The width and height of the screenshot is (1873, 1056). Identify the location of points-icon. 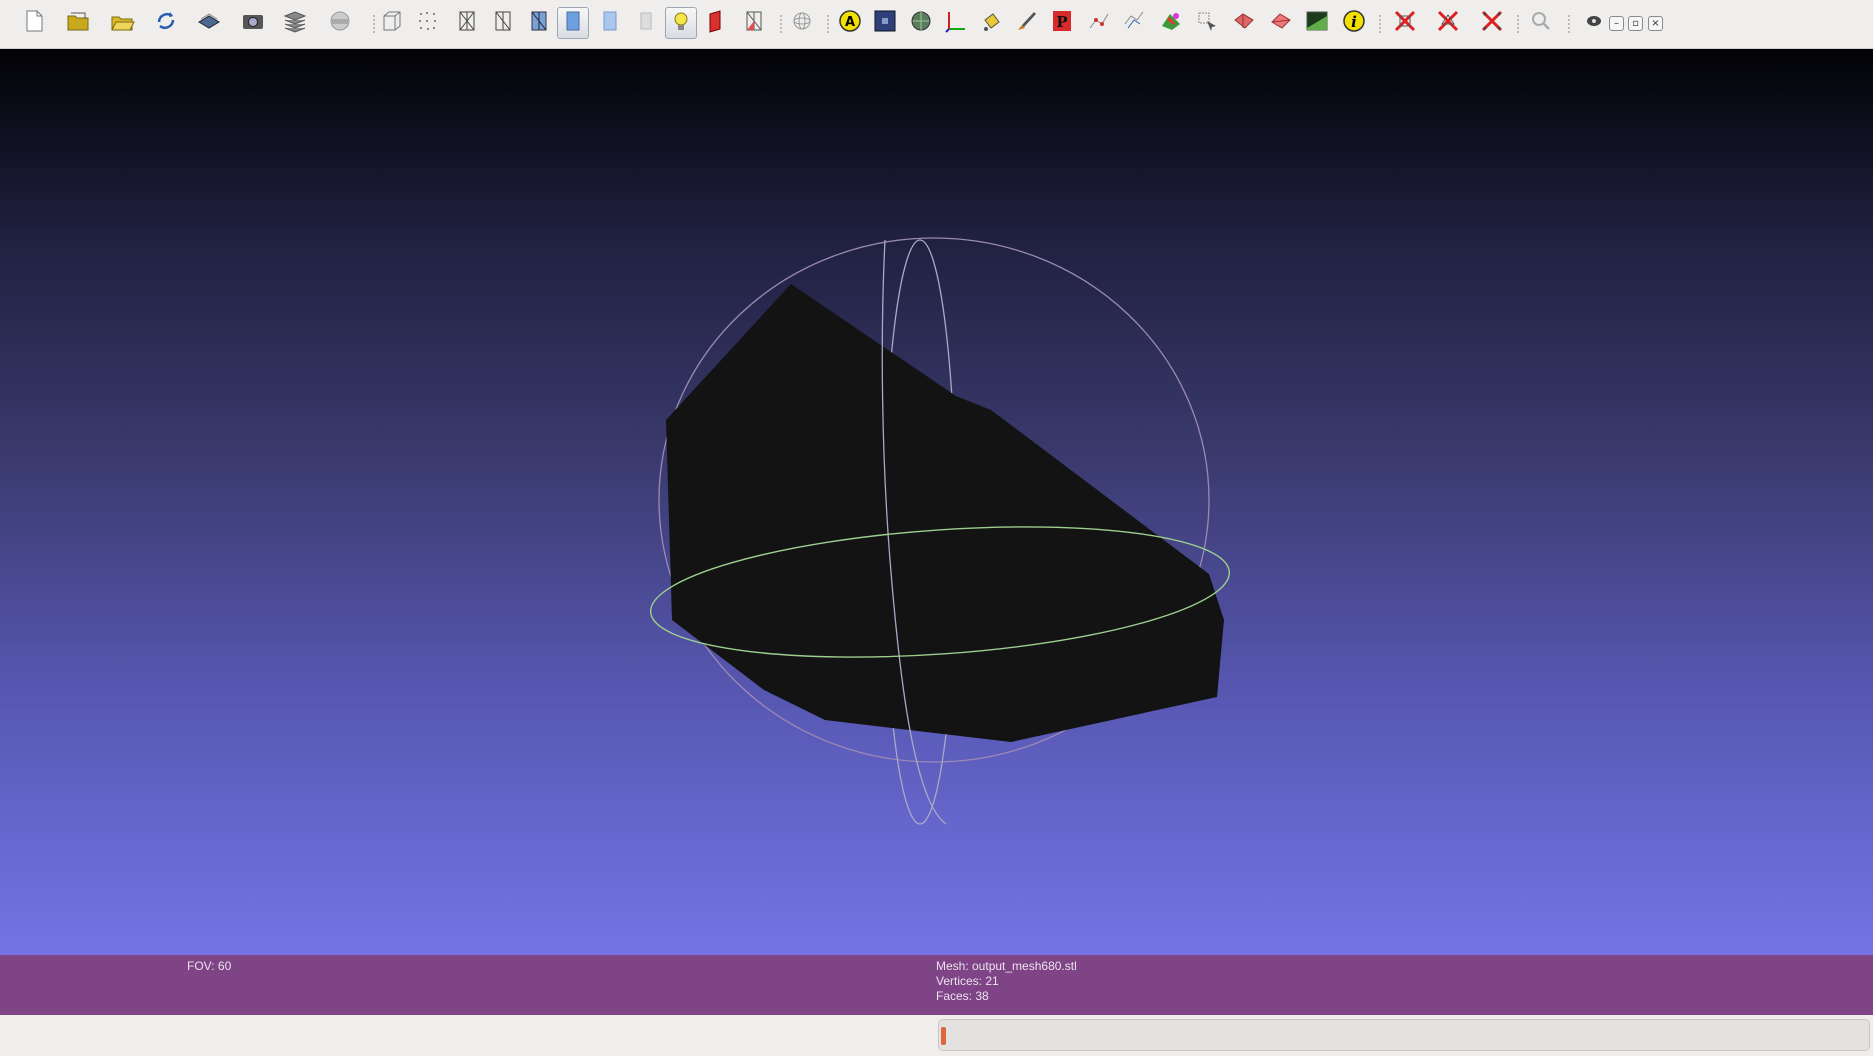
(428, 23).